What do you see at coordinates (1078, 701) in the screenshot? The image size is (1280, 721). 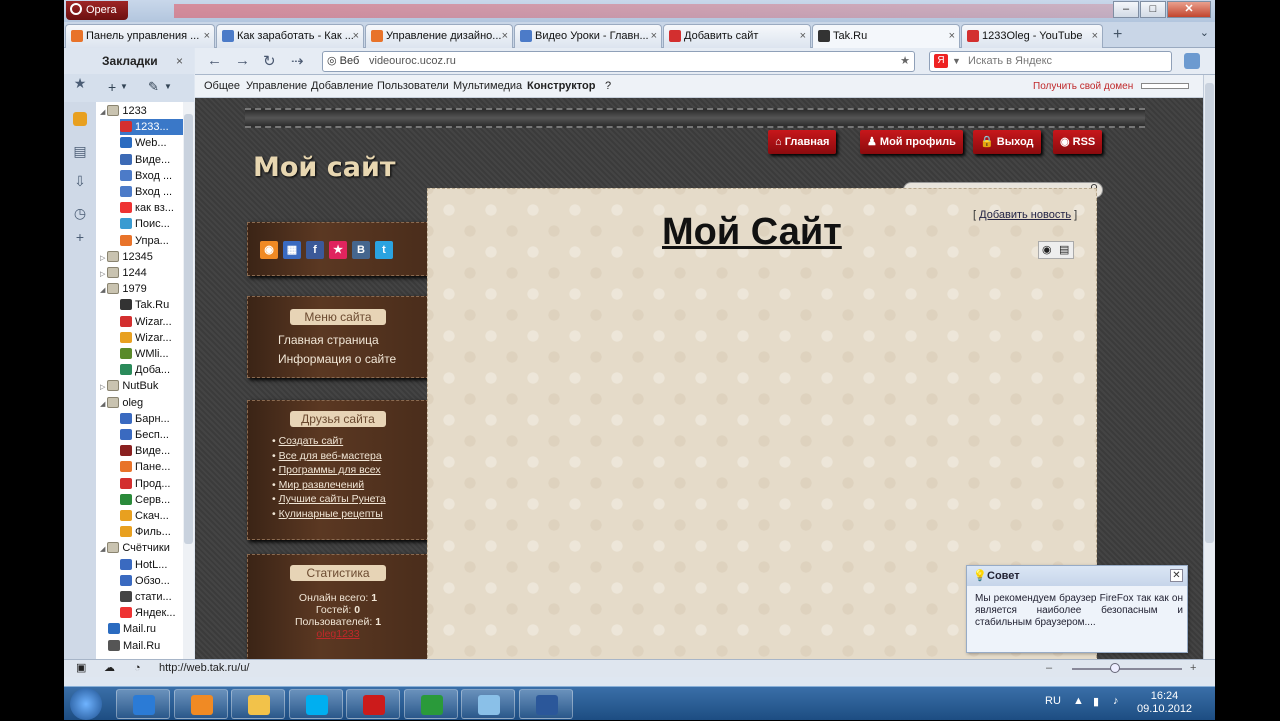 I see `tray-expand-icon: ▲` at bounding box center [1078, 701].